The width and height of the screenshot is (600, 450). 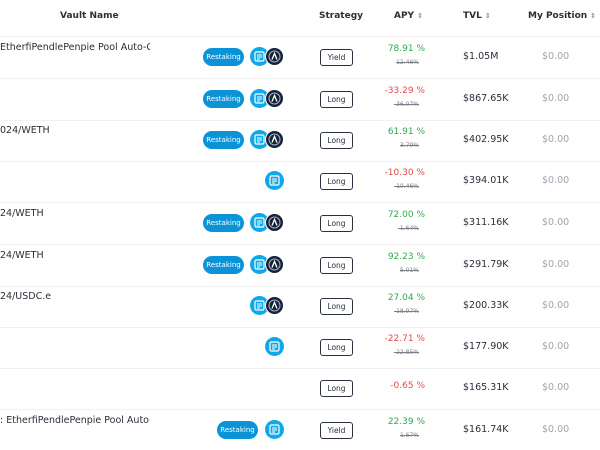 What do you see at coordinates (404, 339) in the screenshot?
I see `apy-value: -22.71 %` at bounding box center [404, 339].